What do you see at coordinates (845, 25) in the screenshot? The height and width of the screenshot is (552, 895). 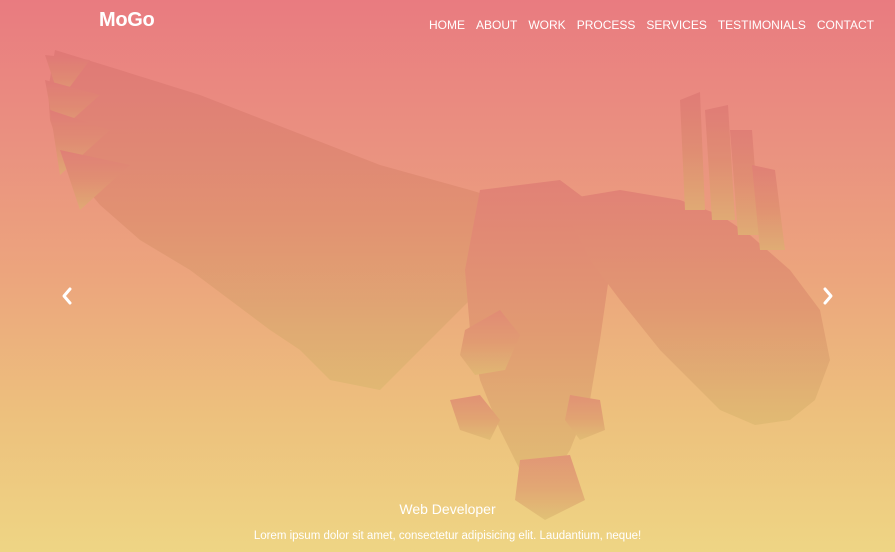 I see `nav-item-contact: CONTACT` at bounding box center [845, 25].